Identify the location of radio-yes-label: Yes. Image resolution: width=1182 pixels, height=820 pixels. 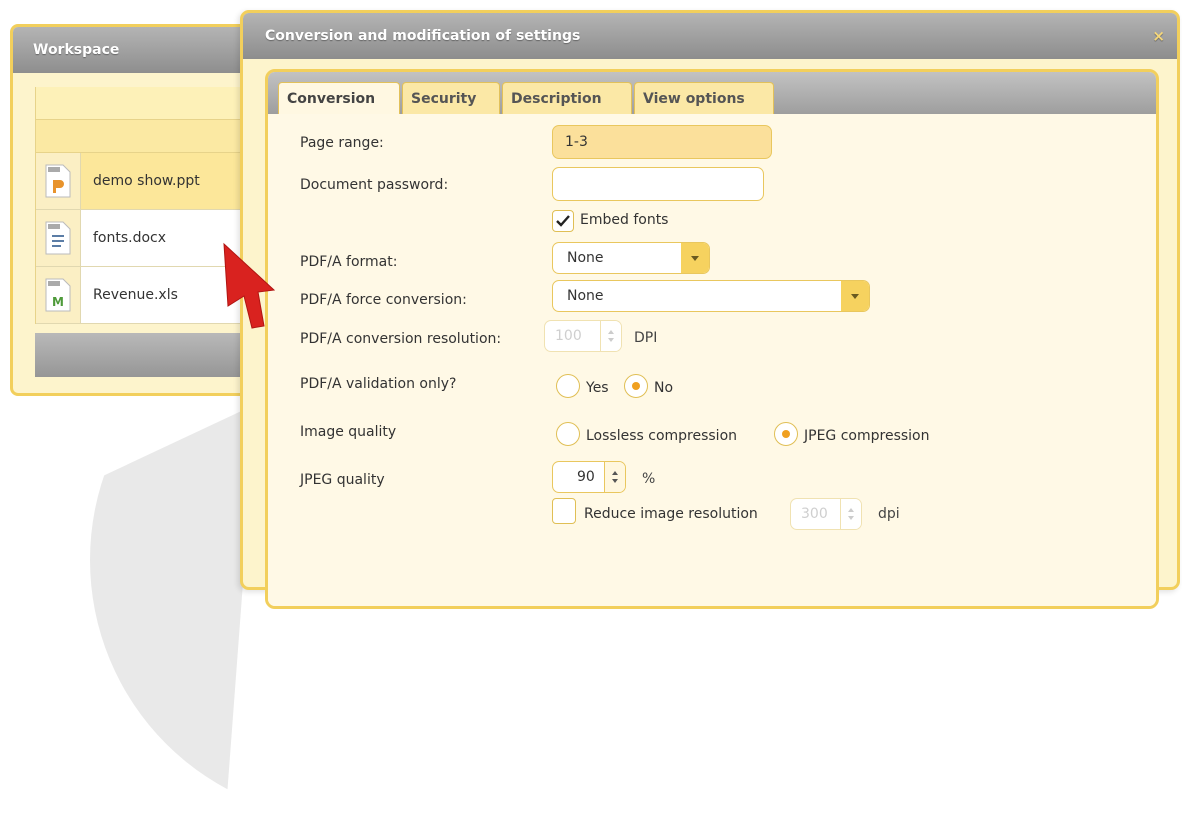
(597, 388).